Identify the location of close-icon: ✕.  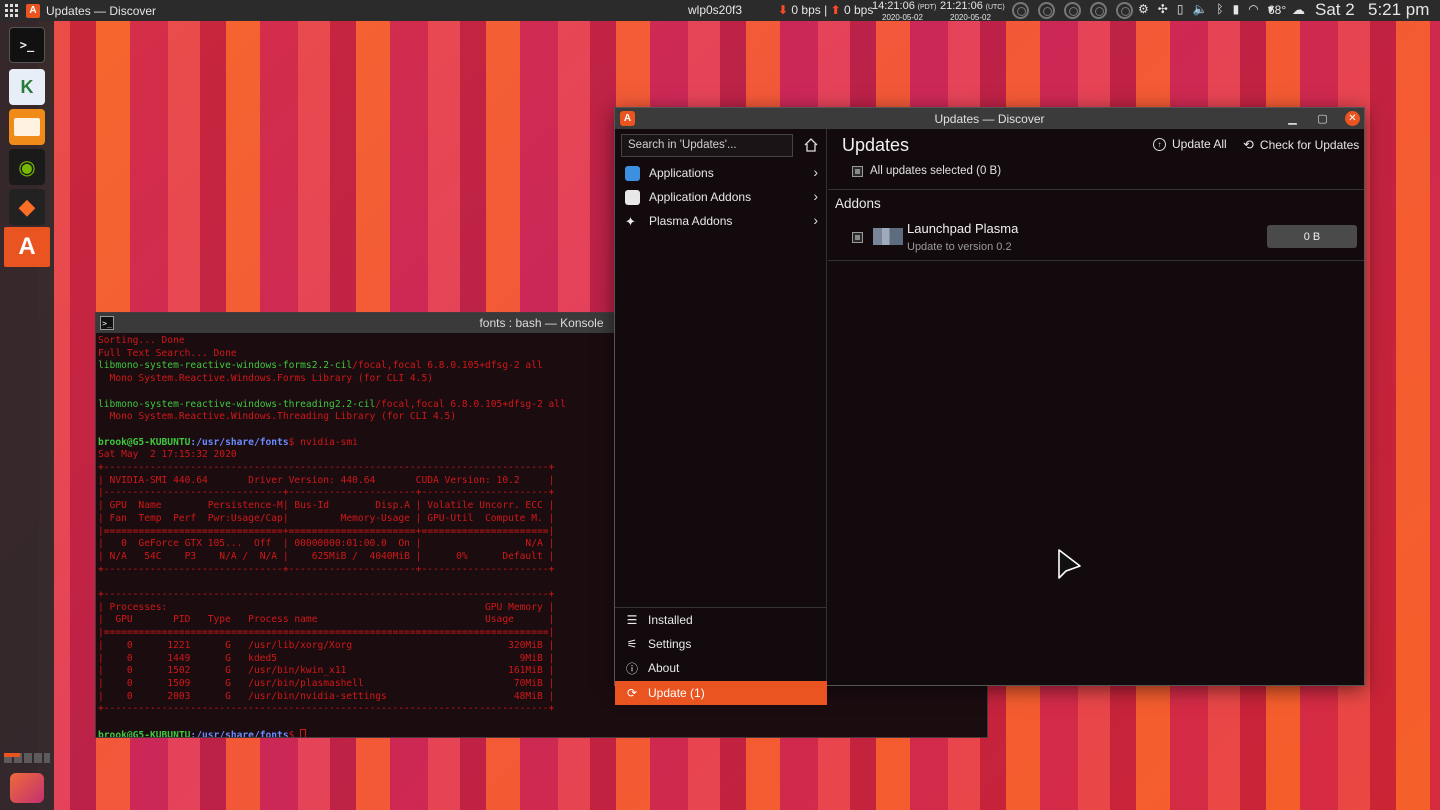
(1352, 118).